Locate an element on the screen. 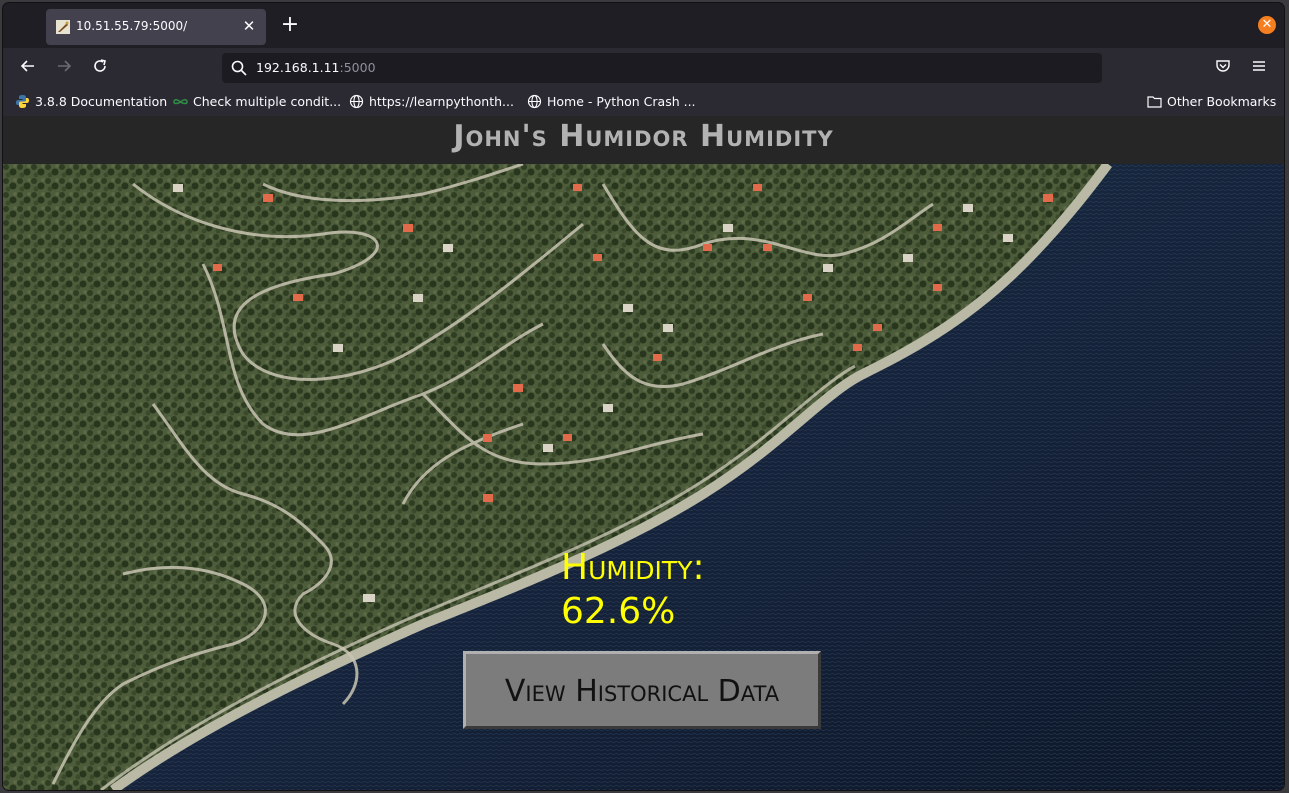 This screenshot has height=793, width=1289. humidity-value: 62.6% is located at coordinates (618, 611).